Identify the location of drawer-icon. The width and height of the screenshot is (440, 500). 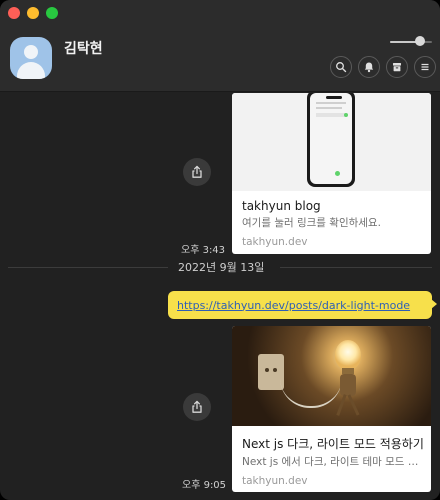
(397, 67).